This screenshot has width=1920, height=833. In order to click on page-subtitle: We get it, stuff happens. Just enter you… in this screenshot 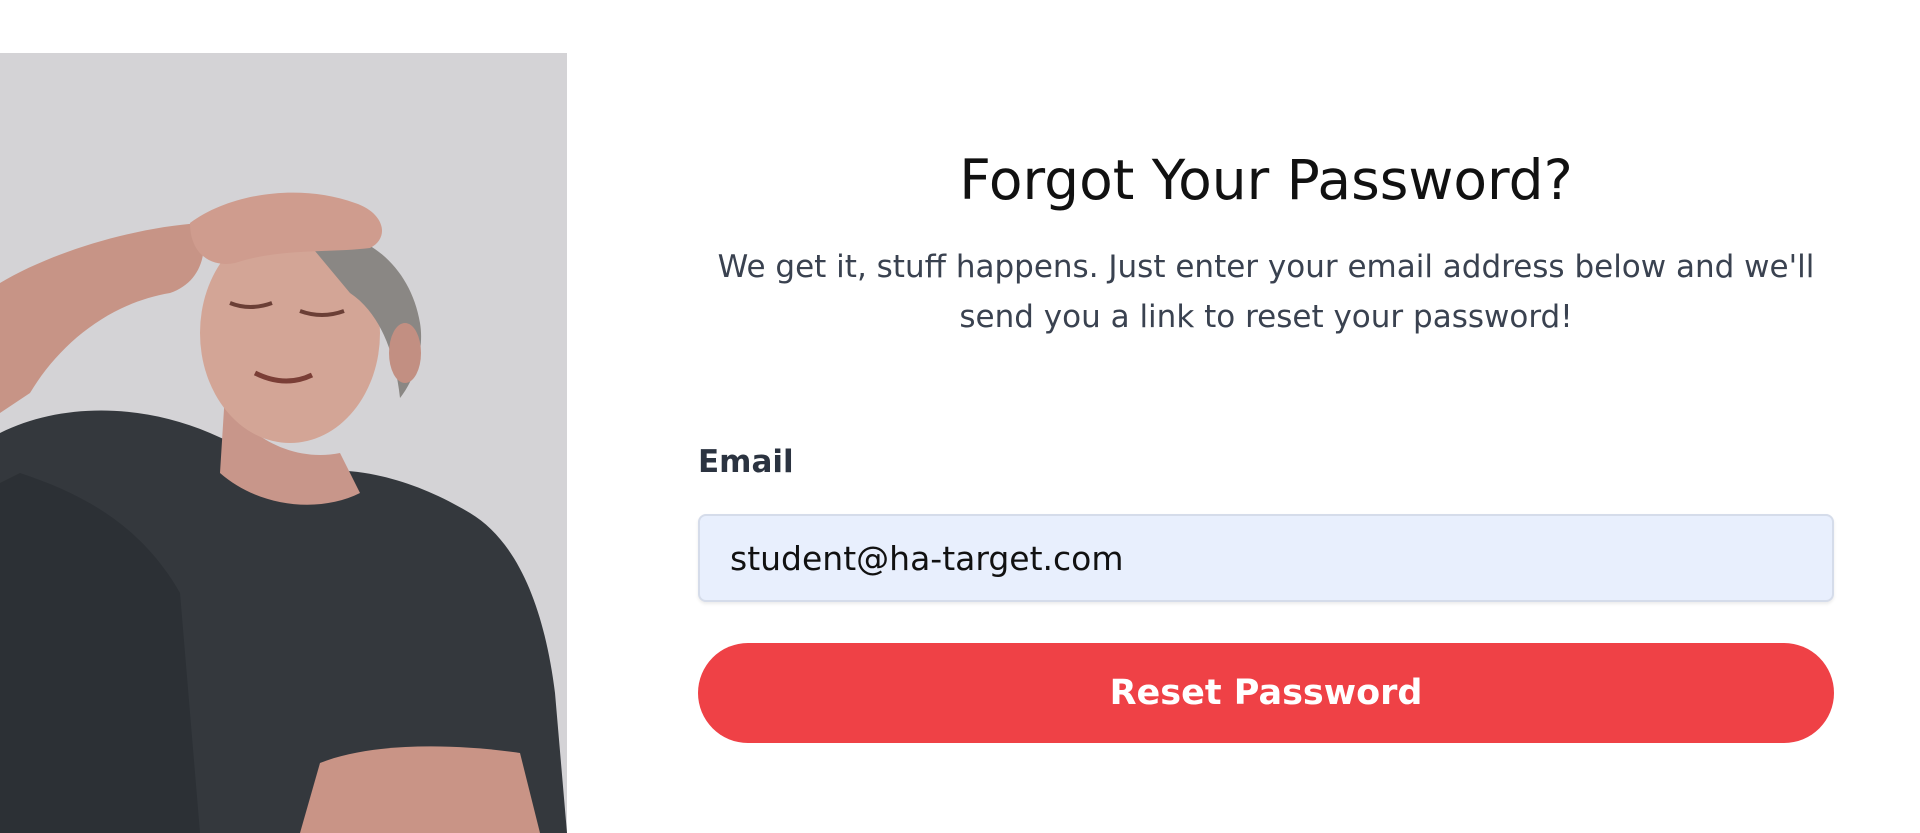, I will do `click(1266, 292)`.